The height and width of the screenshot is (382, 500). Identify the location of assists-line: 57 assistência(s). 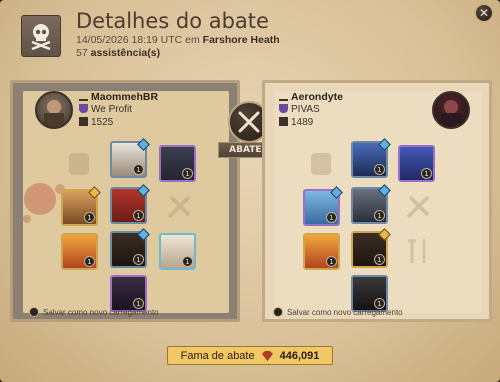
(118, 53).